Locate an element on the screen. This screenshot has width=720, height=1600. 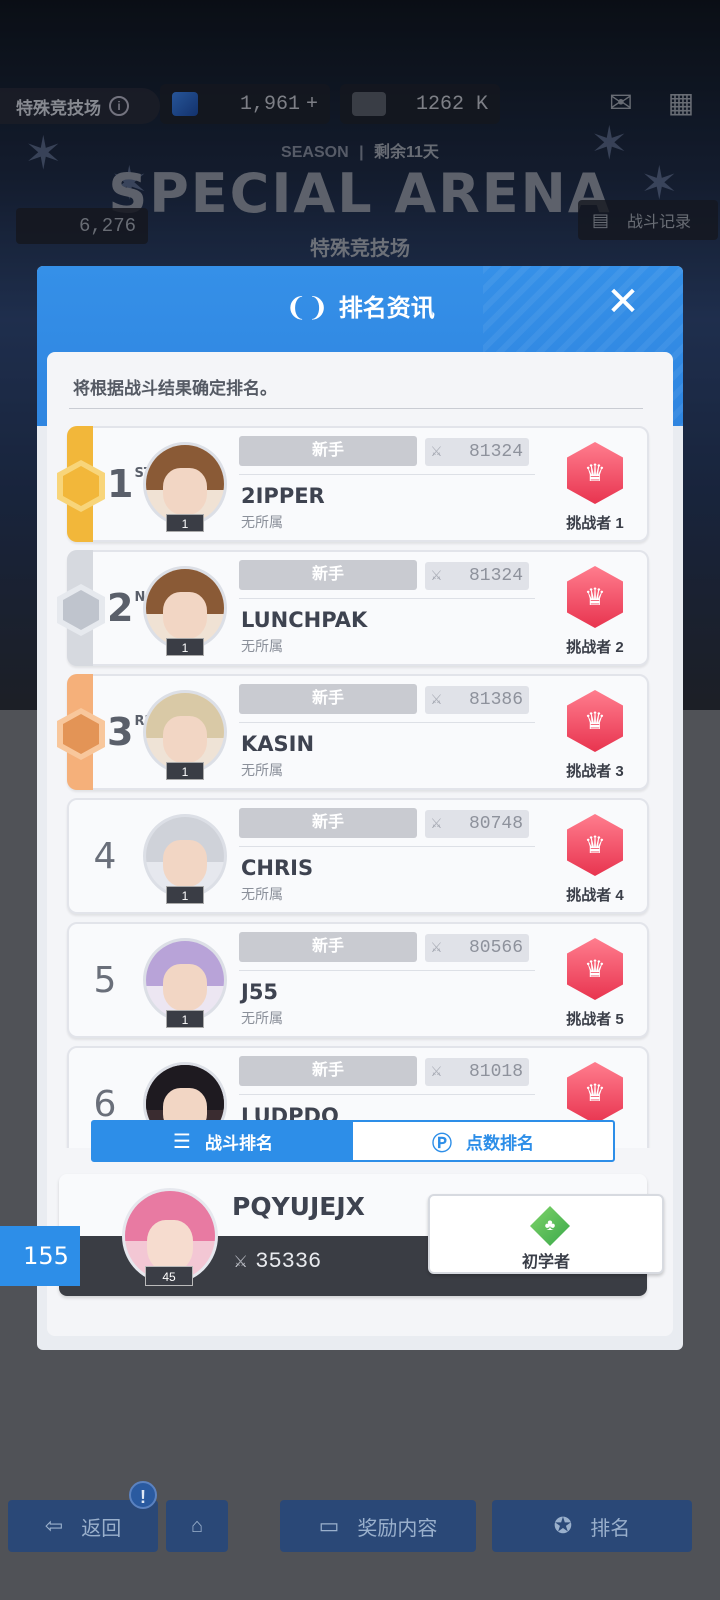
tab-points-ranking: Ⓟ 点数排名 is located at coordinates (483, 1141).